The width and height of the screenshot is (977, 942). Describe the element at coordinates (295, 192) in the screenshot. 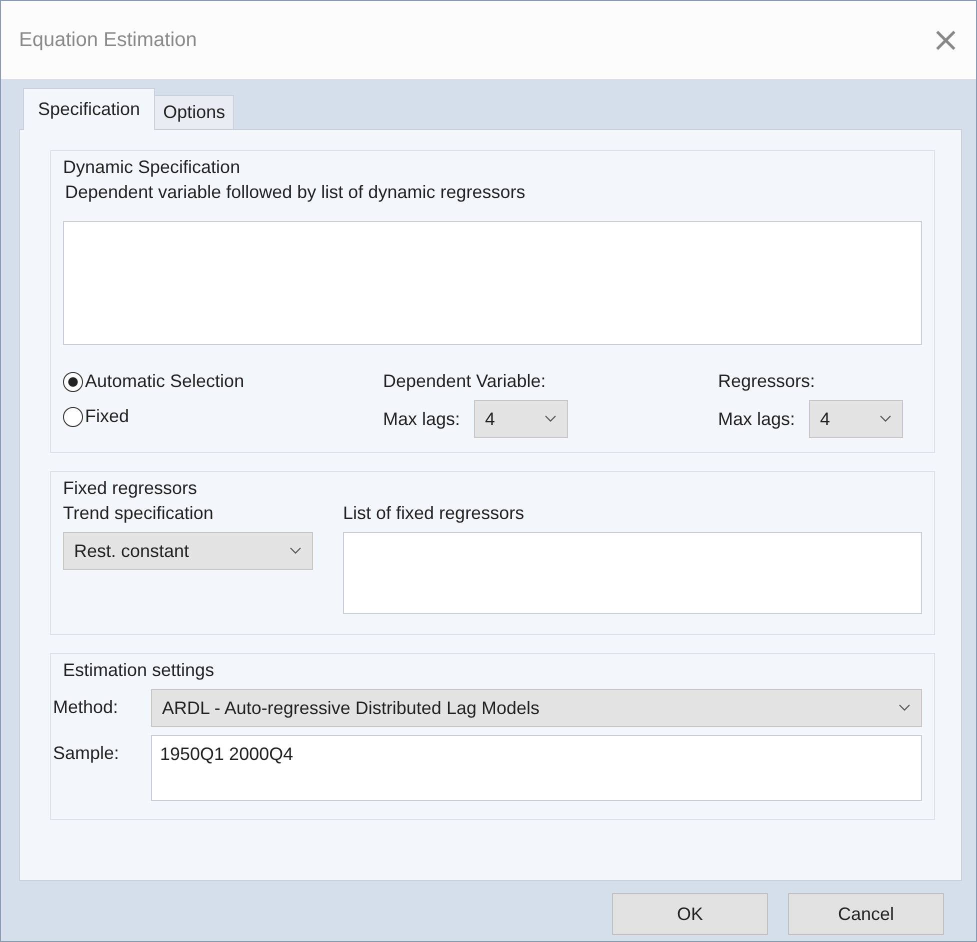

I see `field-label: Dependent variable followed by list of dynamic regressors` at that location.